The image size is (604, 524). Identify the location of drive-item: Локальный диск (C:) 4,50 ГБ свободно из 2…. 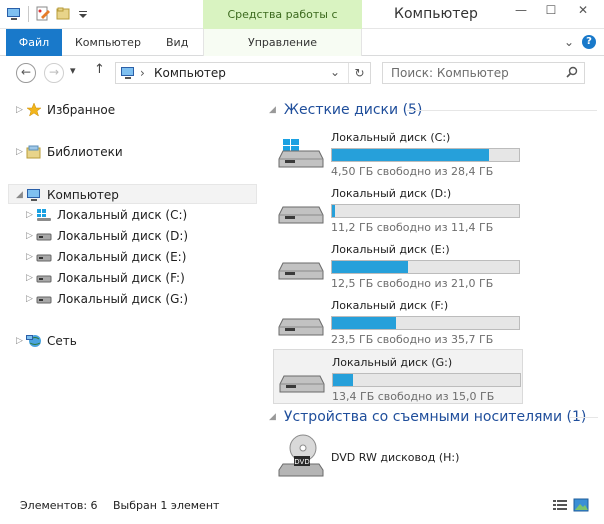
(398, 152).